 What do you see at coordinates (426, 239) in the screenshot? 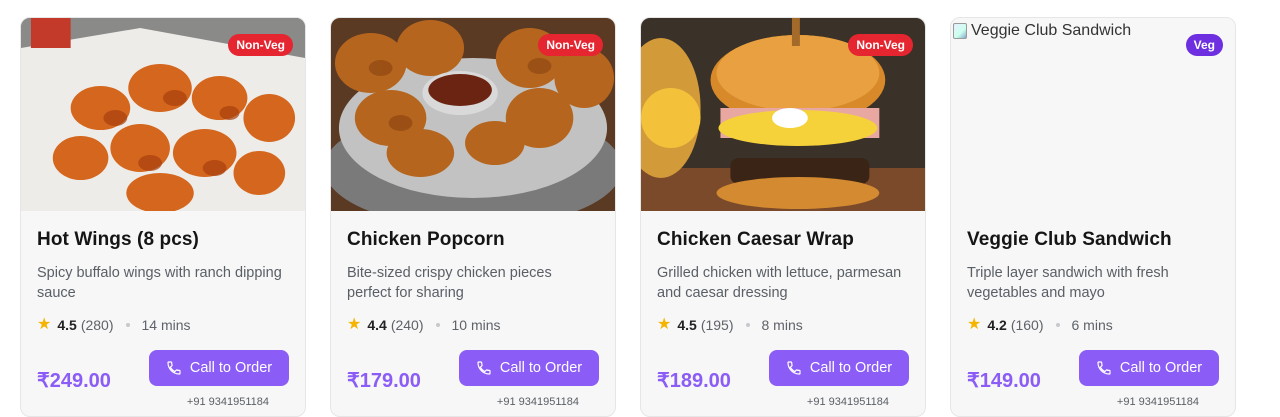
I see `item-title: Chicken Popcorn` at bounding box center [426, 239].